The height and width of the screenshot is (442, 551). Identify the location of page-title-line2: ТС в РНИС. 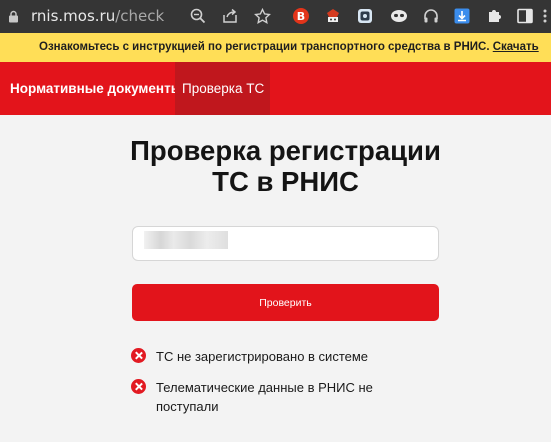
(285, 181).